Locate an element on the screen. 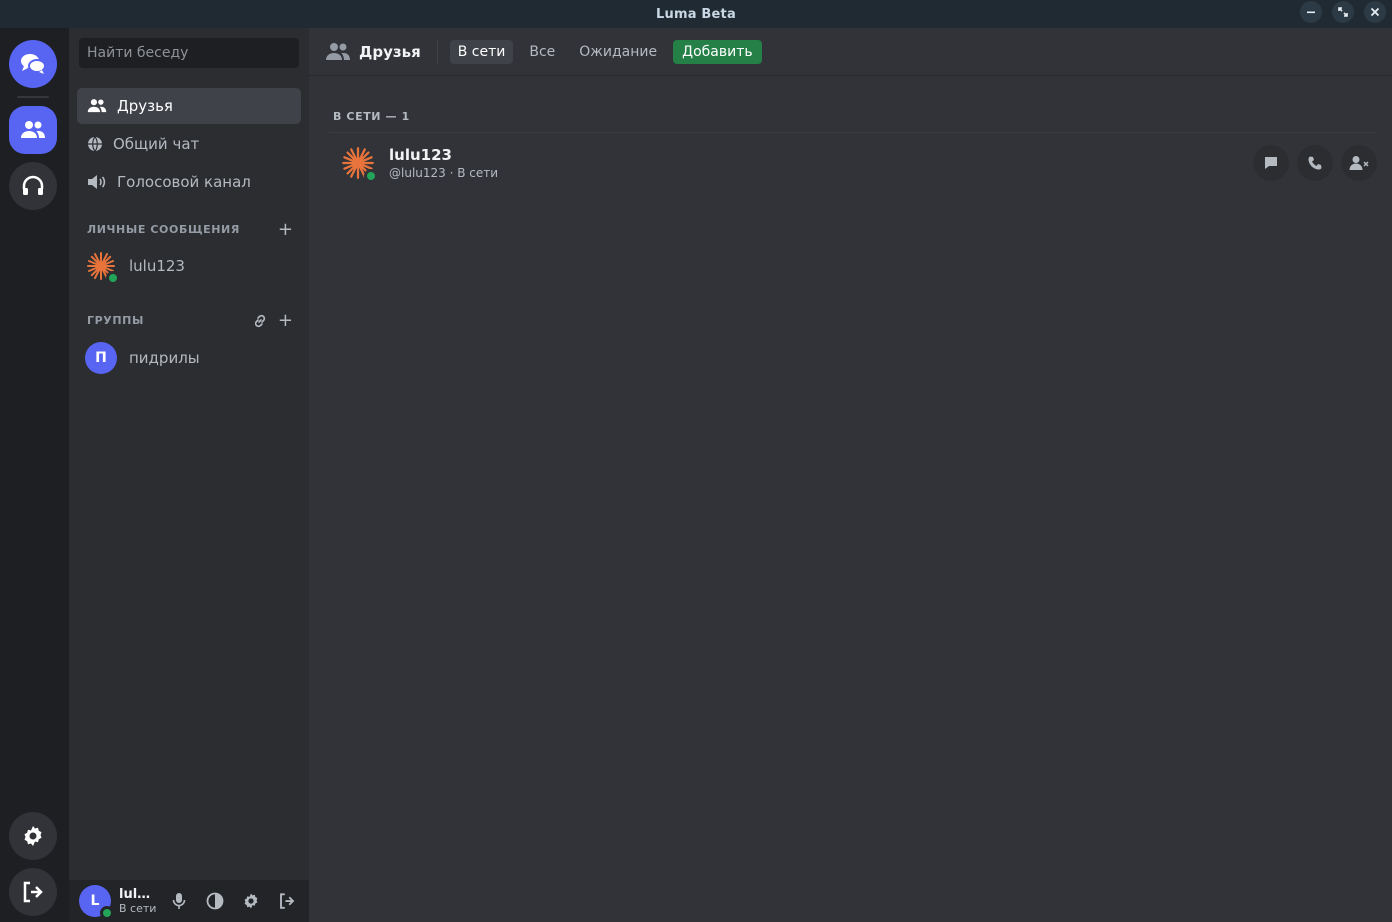 The height and width of the screenshot is (922, 1392). group-initial: П is located at coordinates (101, 358).